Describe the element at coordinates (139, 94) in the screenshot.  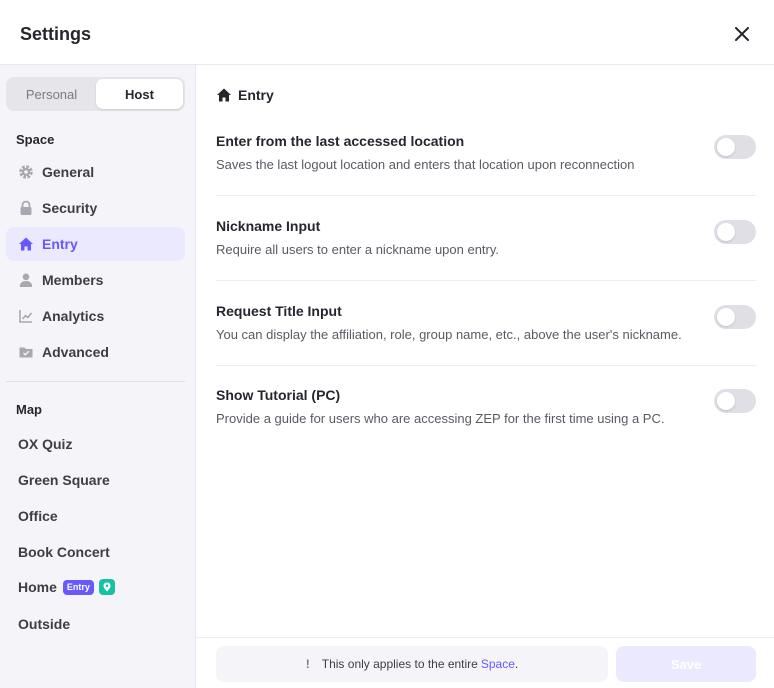
I see `tab-host: Host` at that location.